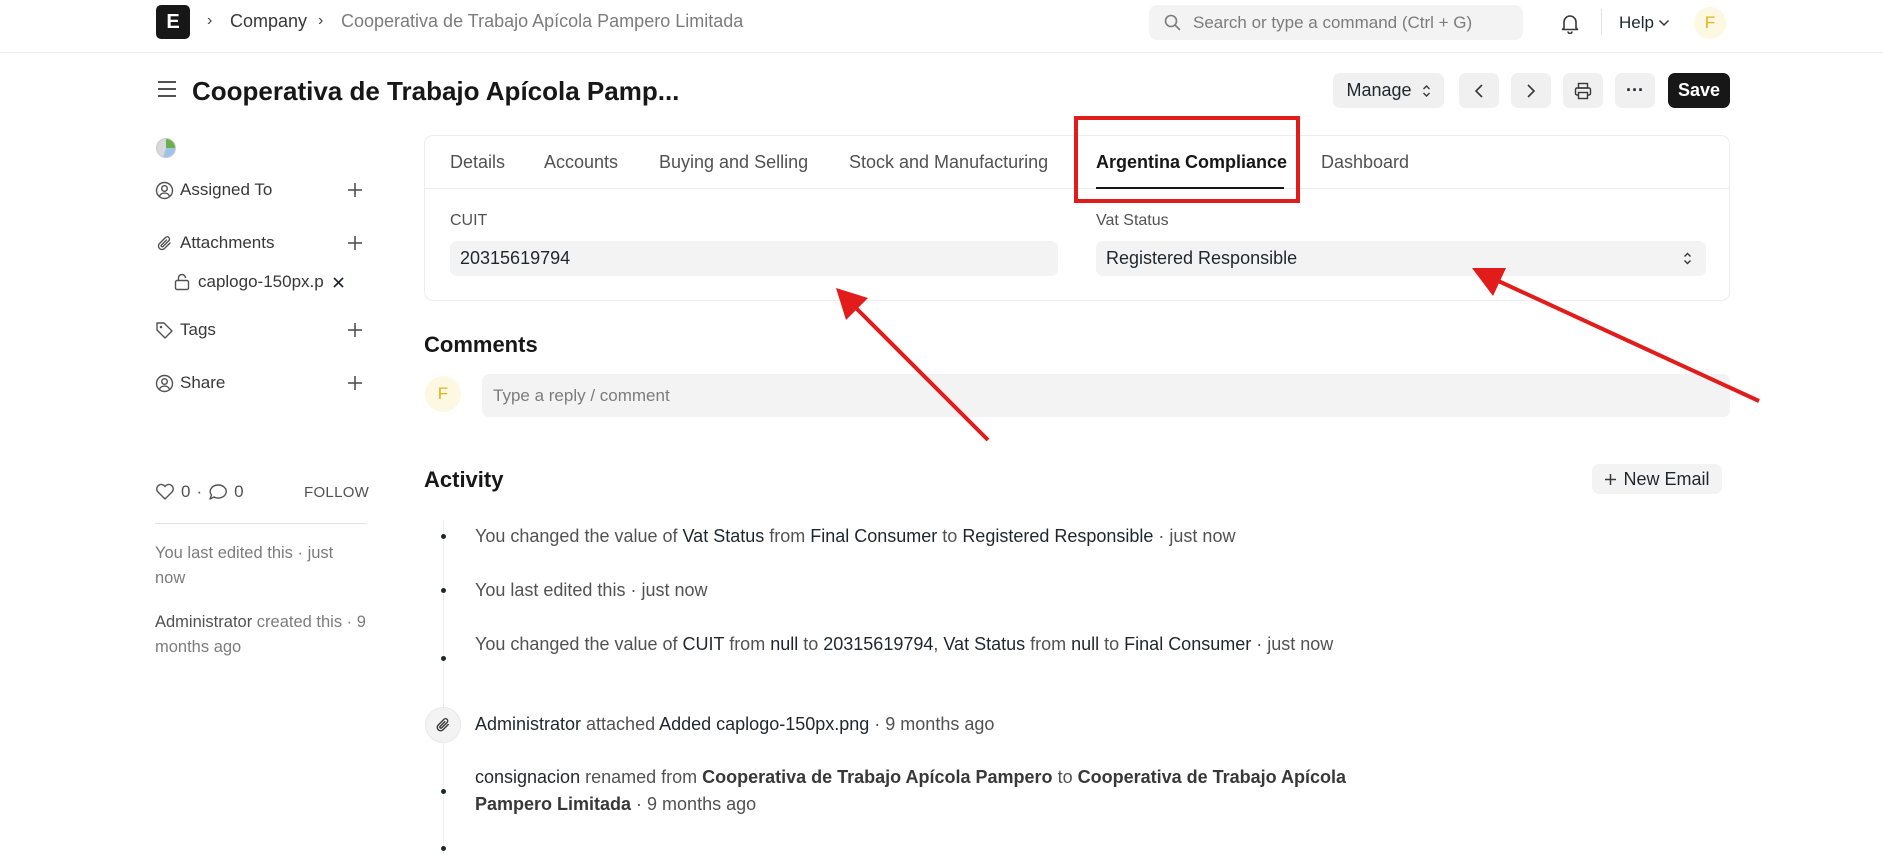  I want to click on new-email-button: New Email, so click(1657, 479).